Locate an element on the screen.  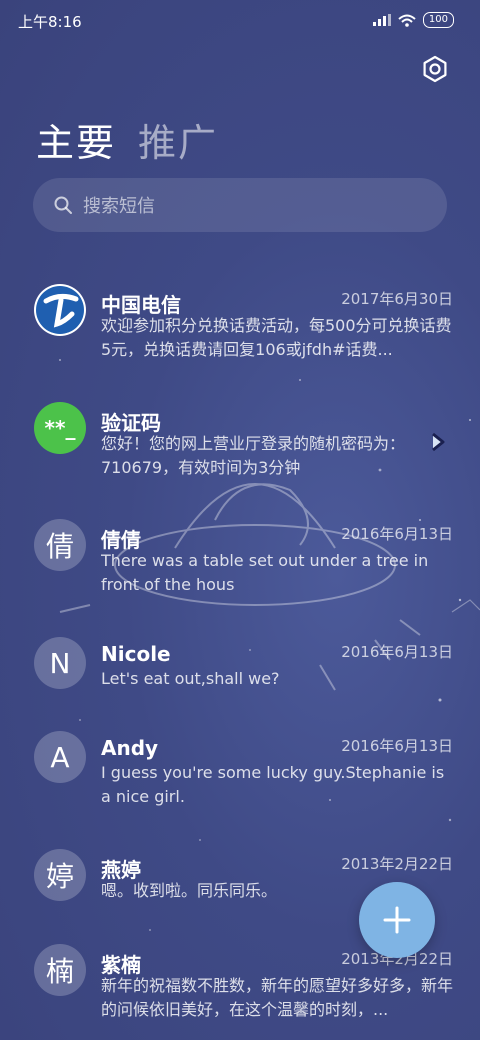
avatar: **_ is located at coordinates (60, 428).